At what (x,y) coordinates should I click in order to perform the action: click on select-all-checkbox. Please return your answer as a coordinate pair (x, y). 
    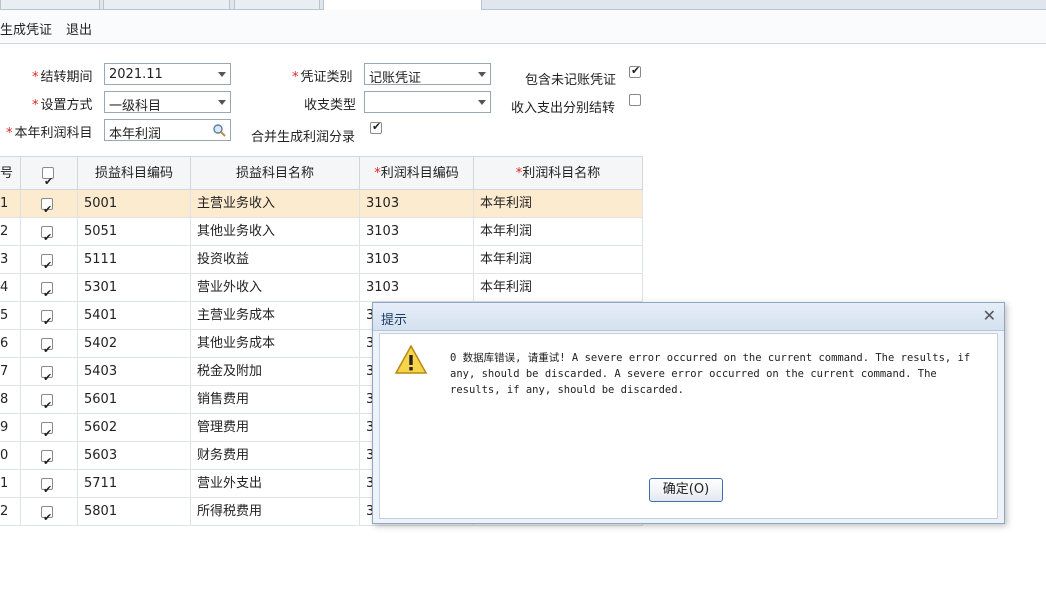
    Looking at the image, I should click on (48, 181).